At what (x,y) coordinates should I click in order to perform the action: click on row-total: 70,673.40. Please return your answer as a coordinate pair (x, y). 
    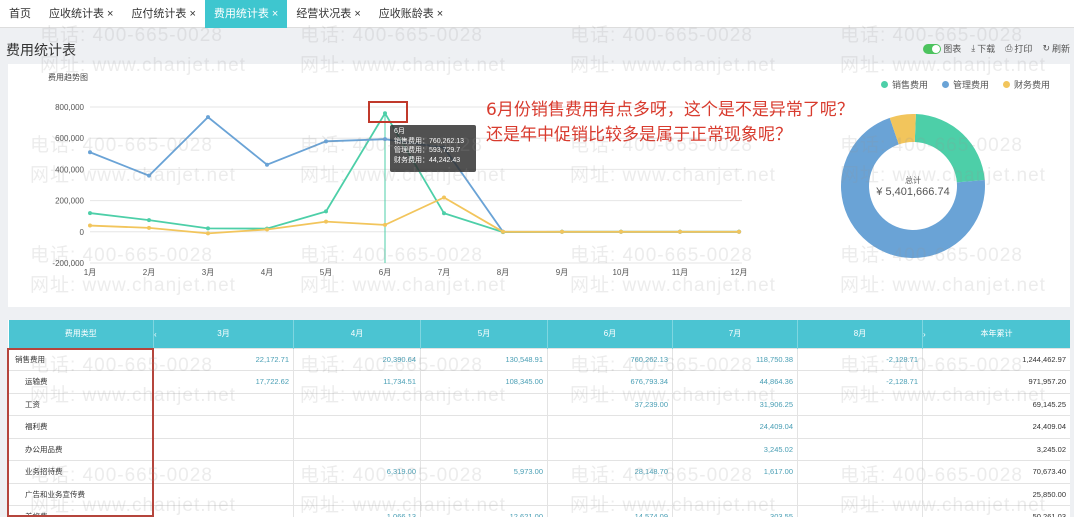
    Looking at the image, I should click on (996, 472).